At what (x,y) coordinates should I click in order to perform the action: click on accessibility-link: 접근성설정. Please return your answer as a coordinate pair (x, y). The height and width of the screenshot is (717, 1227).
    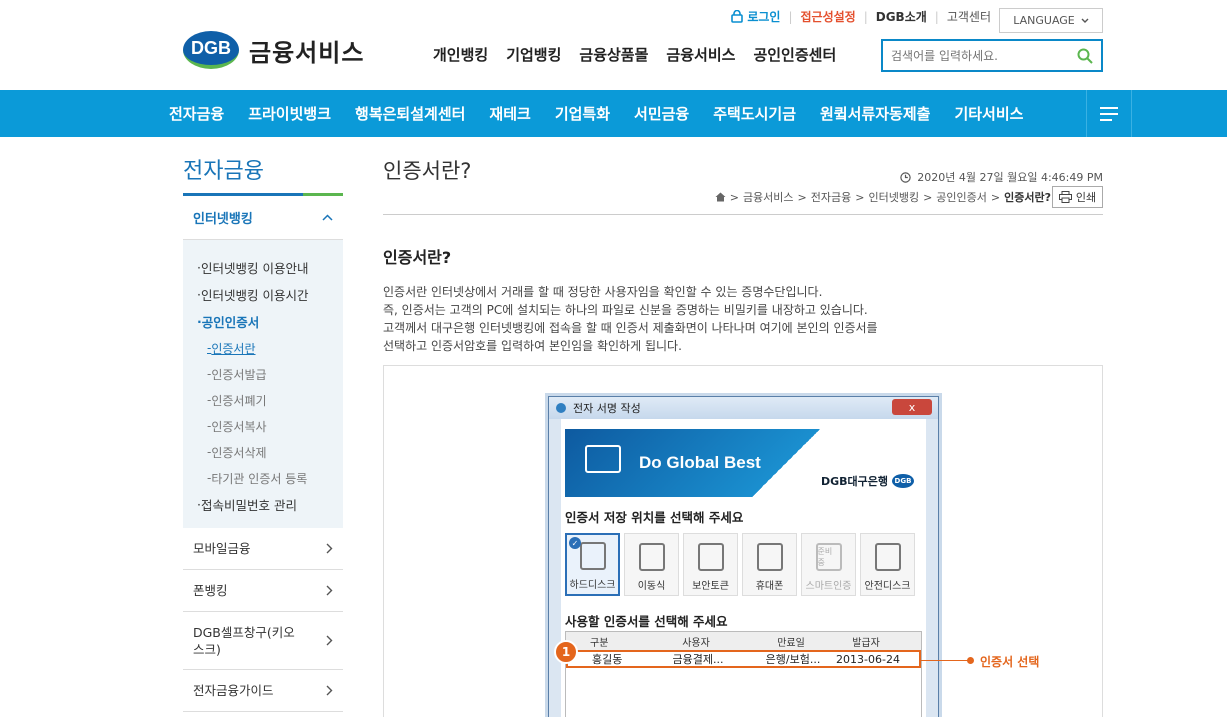
    Looking at the image, I should click on (827, 16).